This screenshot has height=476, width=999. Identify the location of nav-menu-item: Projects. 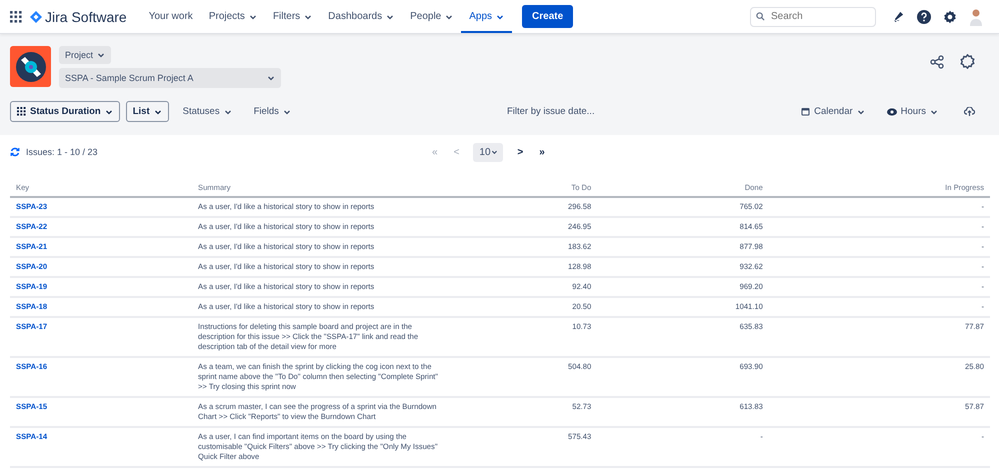
(232, 16).